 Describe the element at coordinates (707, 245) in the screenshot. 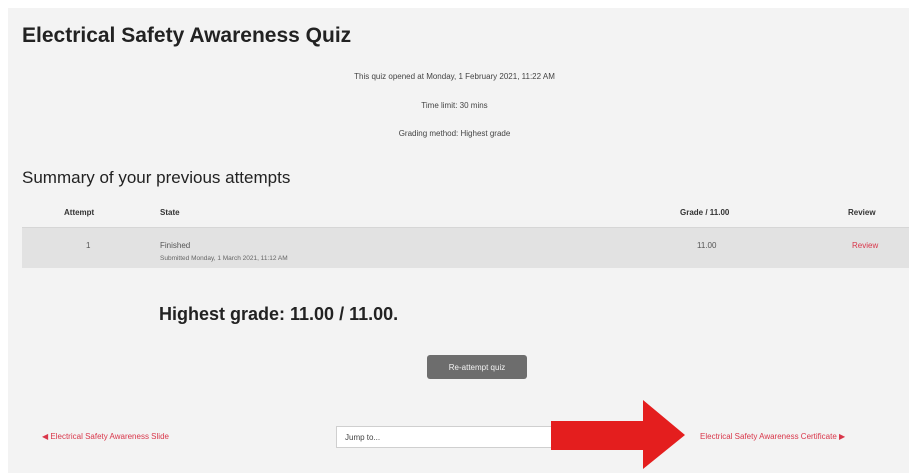

I see `attempt-grade: 11.00` at that location.